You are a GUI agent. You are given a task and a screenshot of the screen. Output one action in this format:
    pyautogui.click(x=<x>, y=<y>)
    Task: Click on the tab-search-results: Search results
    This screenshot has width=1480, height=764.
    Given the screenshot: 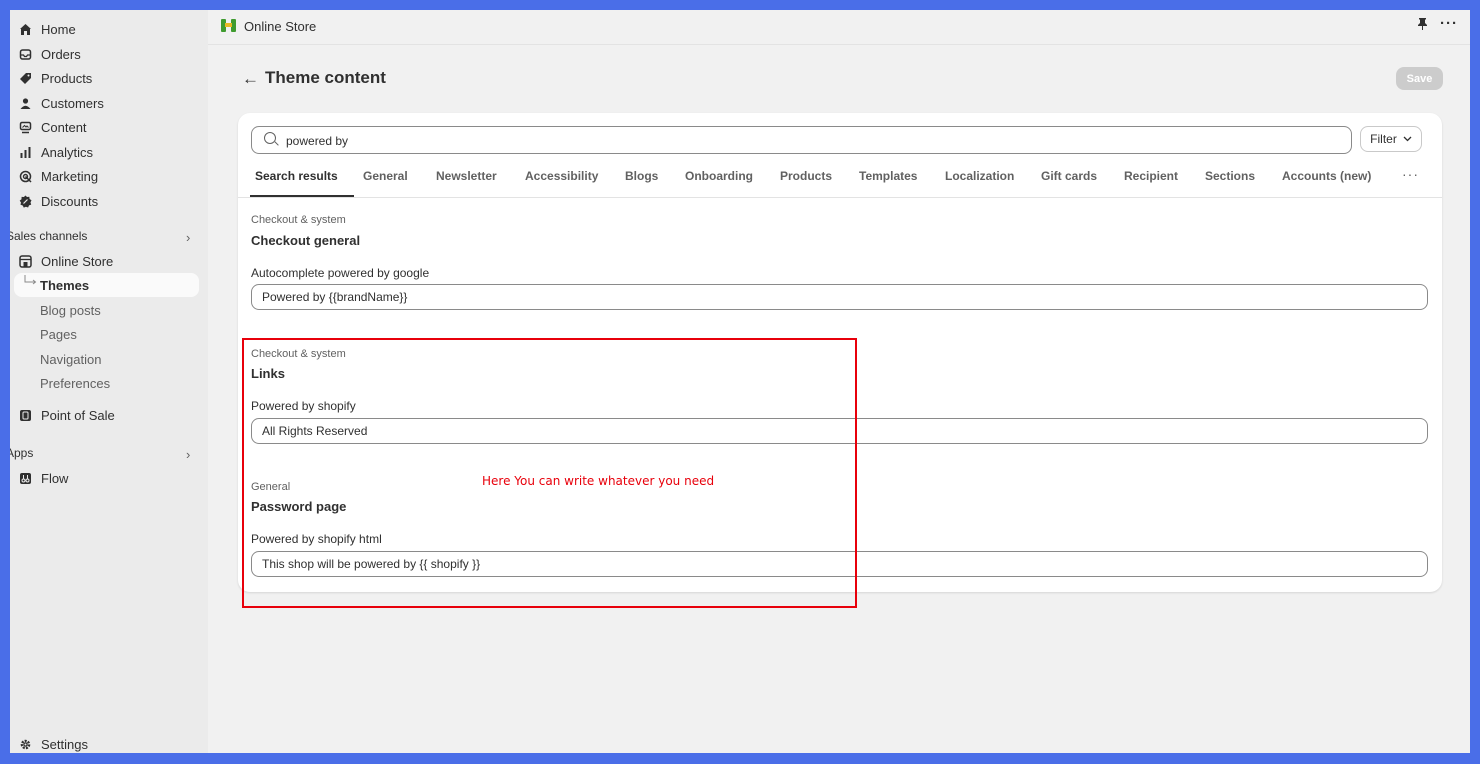 What is the action you would take?
    pyautogui.click(x=296, y=176)
    